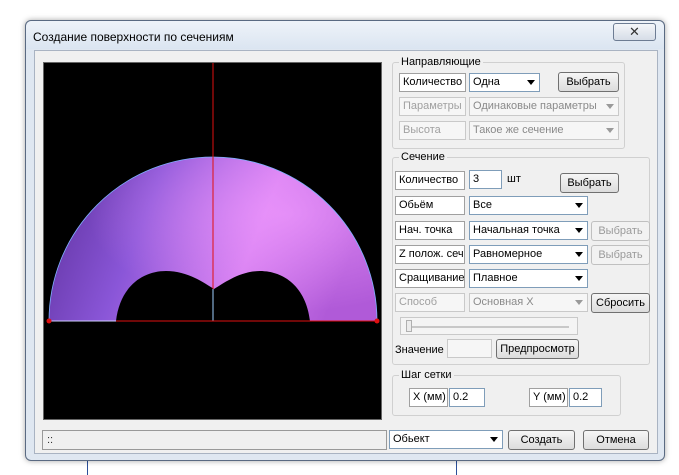 This screenshot has width=679, height=475. Describe the element at coordinates (419, 350) in the screenshot. I see `section-value-label: Значение` at that location.